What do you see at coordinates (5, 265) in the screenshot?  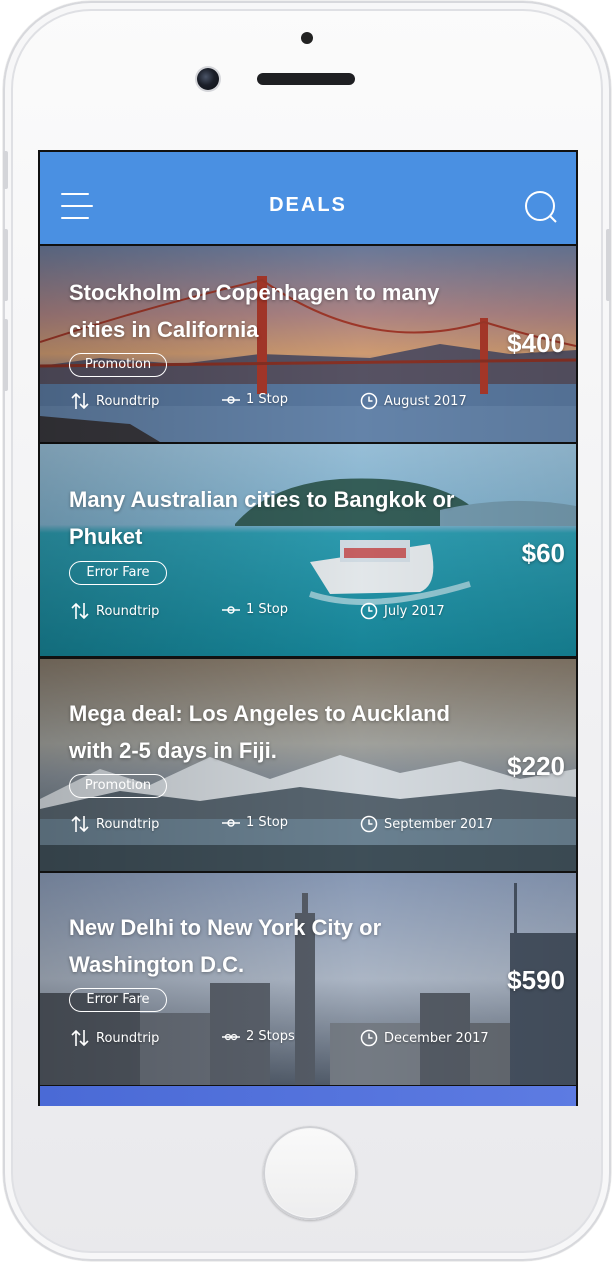 I see `volume-up-button` at bounding box center [5, 265].